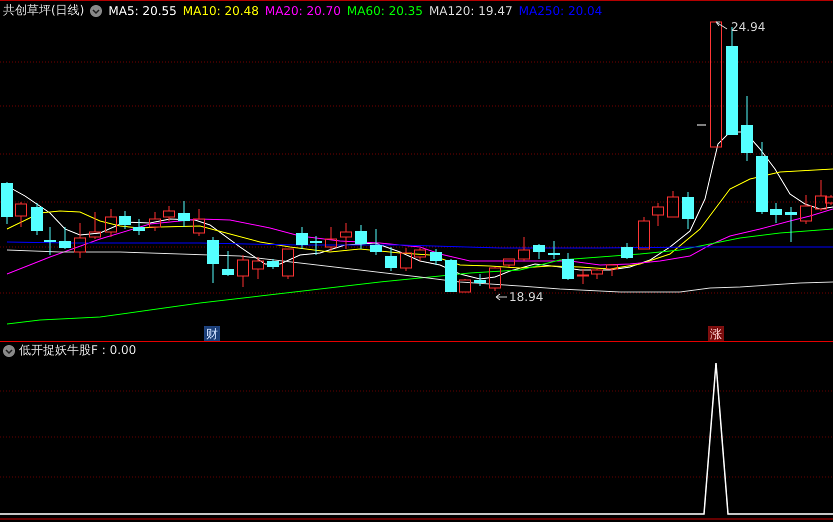 The height and width of the screenshot is (522, 833). What do you see at coordinates (77, 350) in the screenshot?
I see `indicator-legend: 低开捉妖牛股F : 0.00` at bounding box center [77, 350].